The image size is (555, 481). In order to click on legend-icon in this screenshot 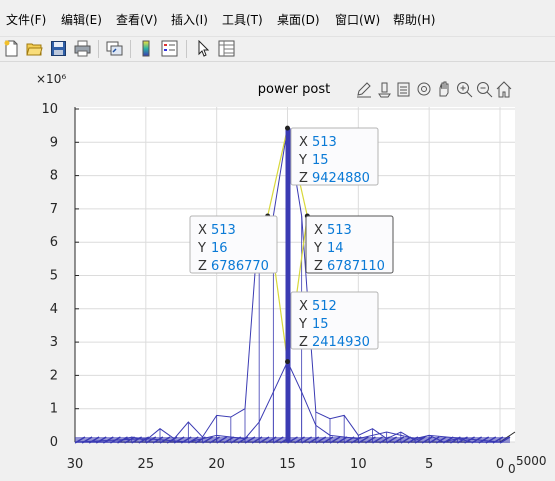, I will do `click(169, 48)`.